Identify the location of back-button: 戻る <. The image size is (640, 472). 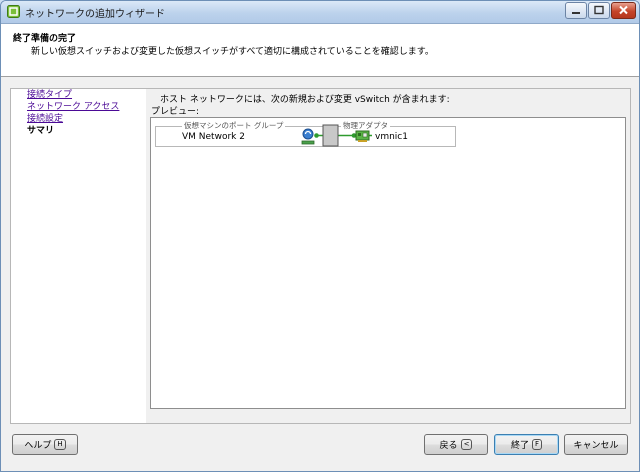
(456, 444).